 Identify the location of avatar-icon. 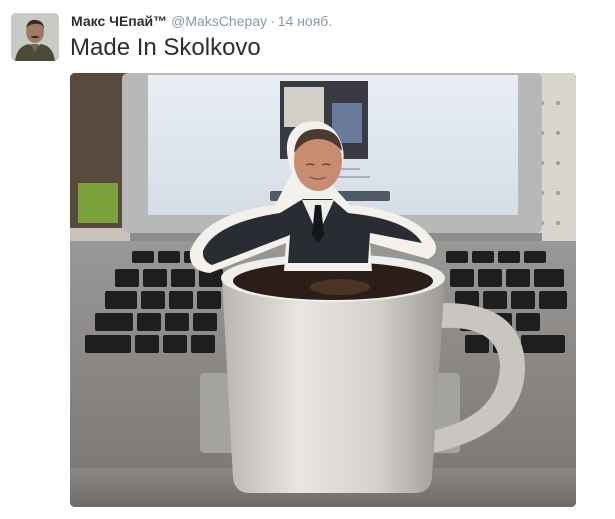
(35, 37).